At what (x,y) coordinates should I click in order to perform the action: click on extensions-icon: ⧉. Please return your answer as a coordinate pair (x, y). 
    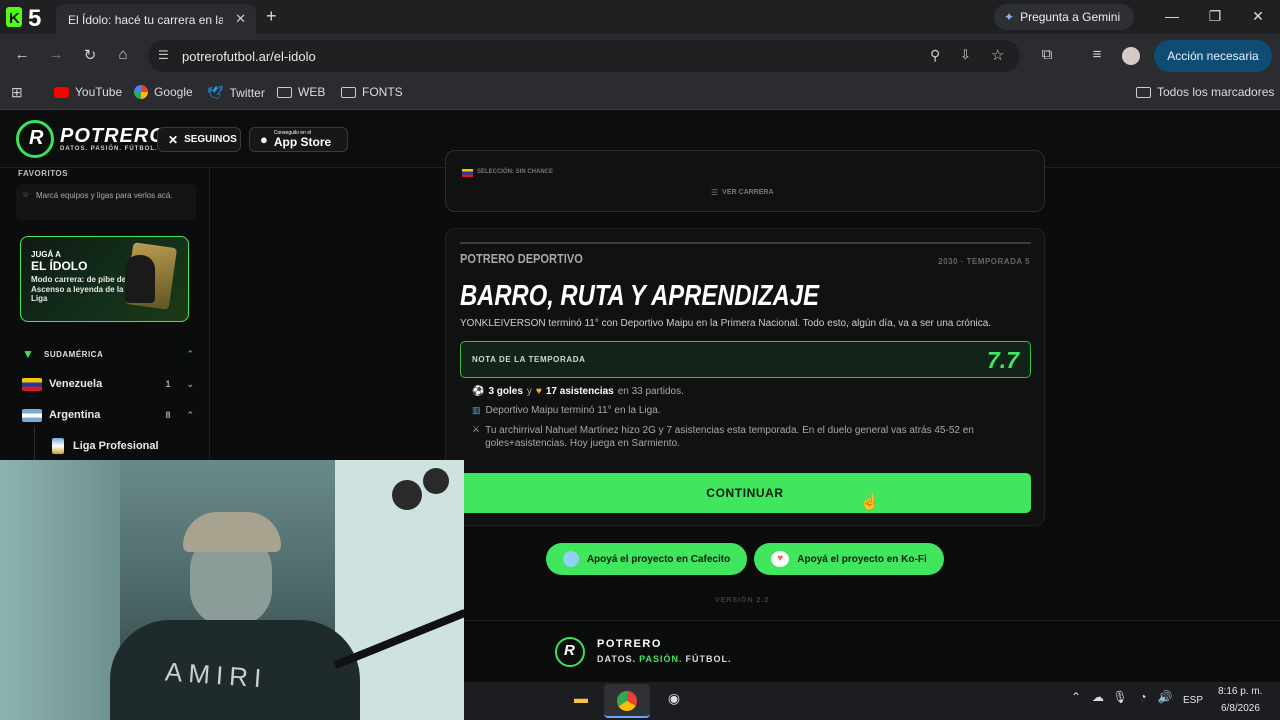
    Looking at the image, I should click on (1047, 54).